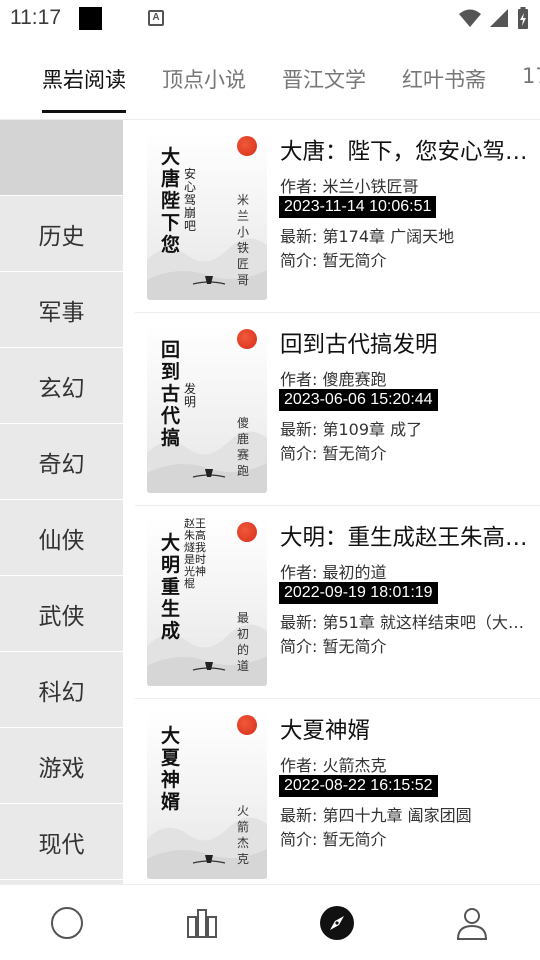 The image size is (540, 960). I want to click on book-update-time: 2022-09-19 18:01:19, so click(358, 593).